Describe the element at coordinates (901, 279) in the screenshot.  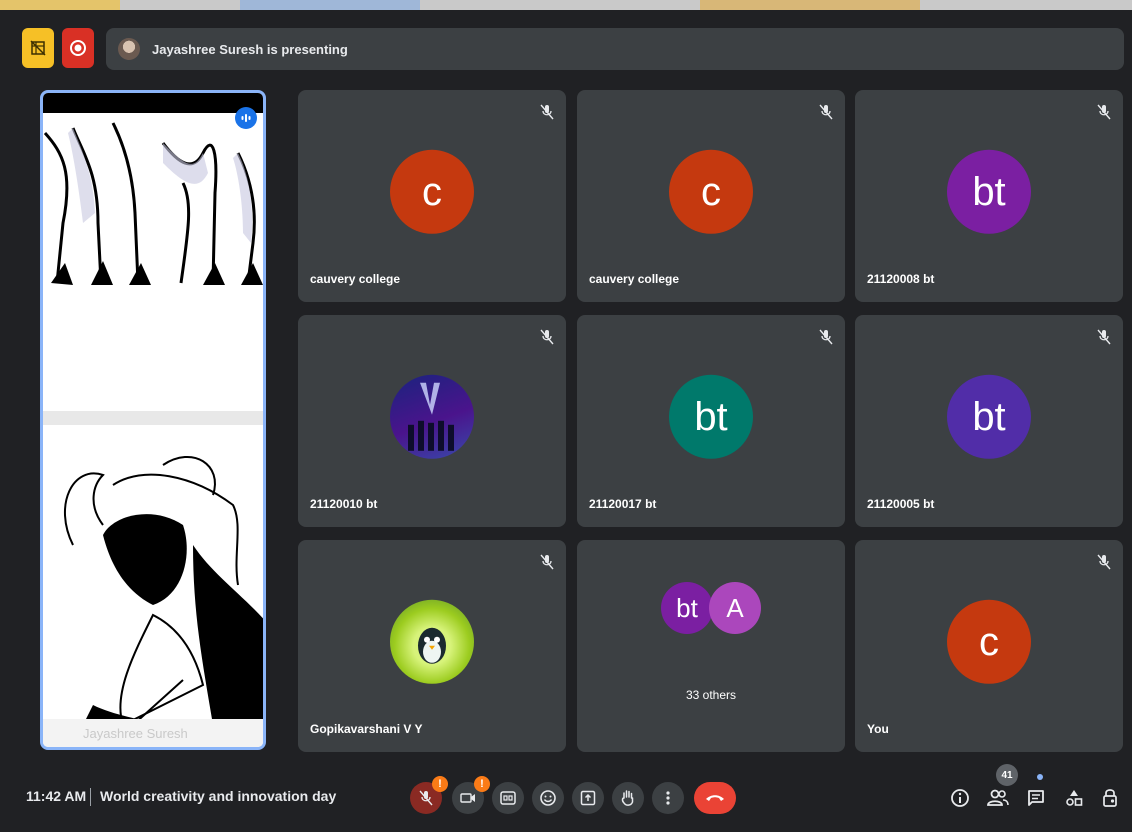
I see `participant-name: 21120008 bt` at that location.